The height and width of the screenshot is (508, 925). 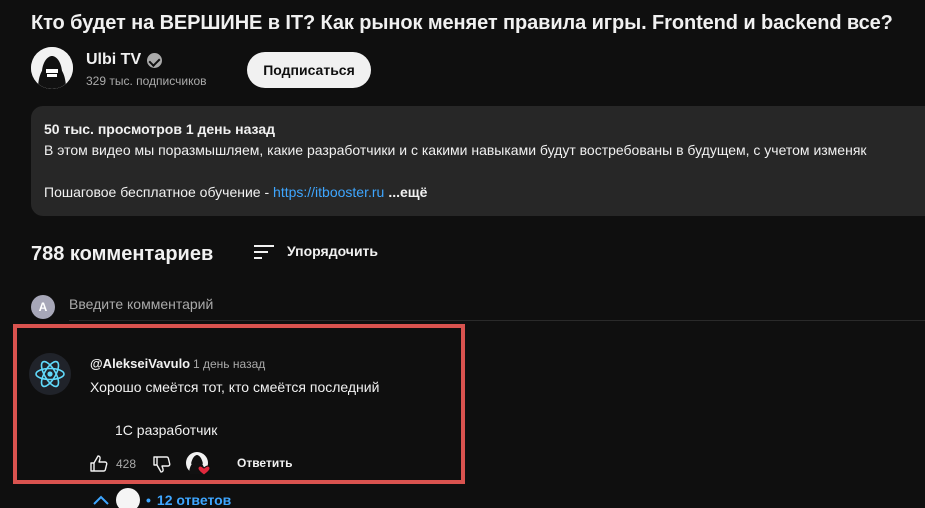 What do you see at coordinates (166, 430) in the screenshot?
I see `comment-text-line2: 1С разработчик` at bounding box center [166, 430].